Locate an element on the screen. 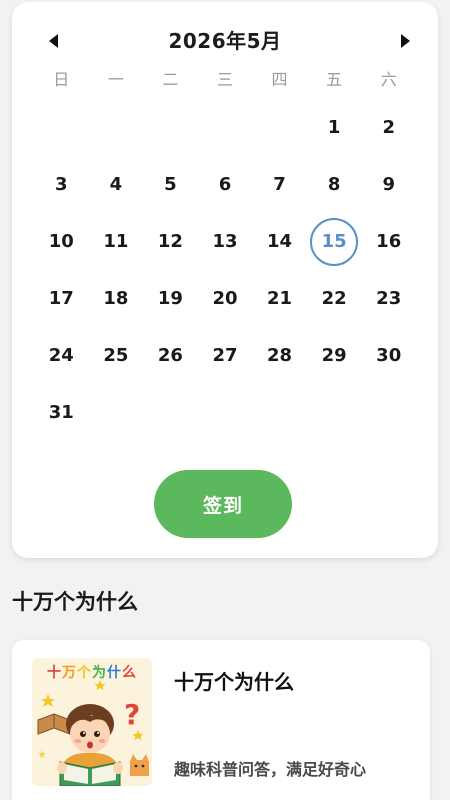  triangle-left-icon is located at coordinates (53, 41).